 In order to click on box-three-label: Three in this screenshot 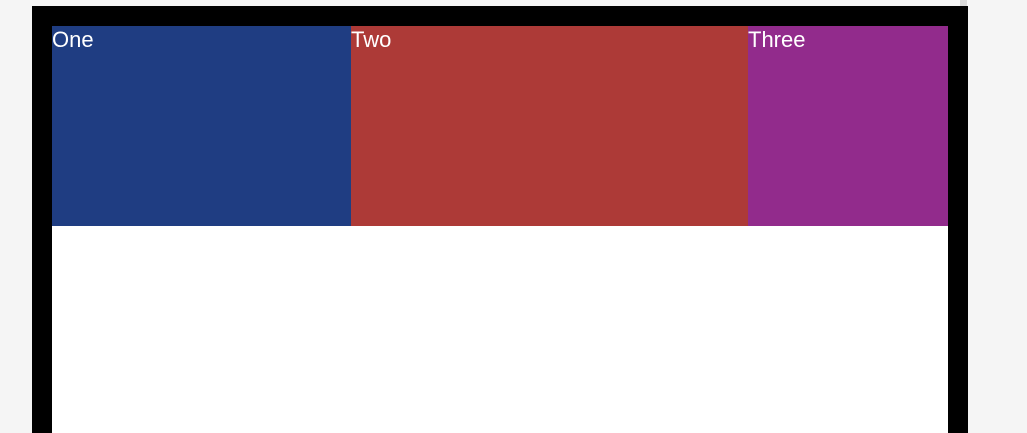, I will do `click(777, 39)`.